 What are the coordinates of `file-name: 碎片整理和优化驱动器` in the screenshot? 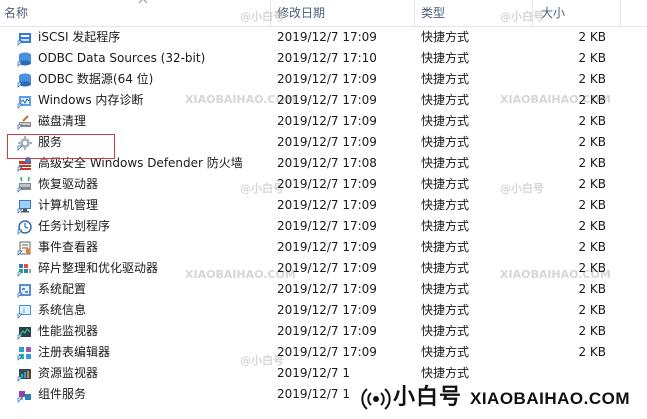 It's located at (98, 268).